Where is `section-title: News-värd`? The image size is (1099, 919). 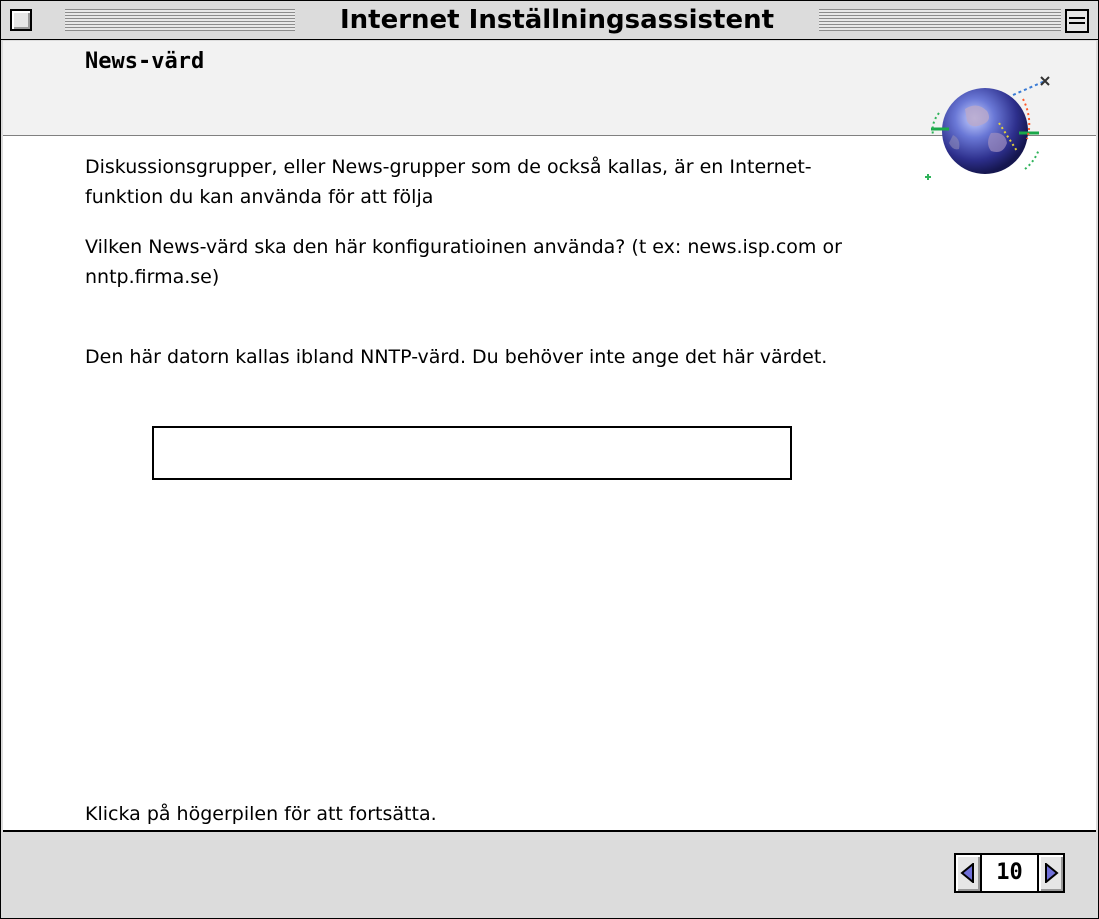
section-title: News-värd is located at coordinates (145, 61).